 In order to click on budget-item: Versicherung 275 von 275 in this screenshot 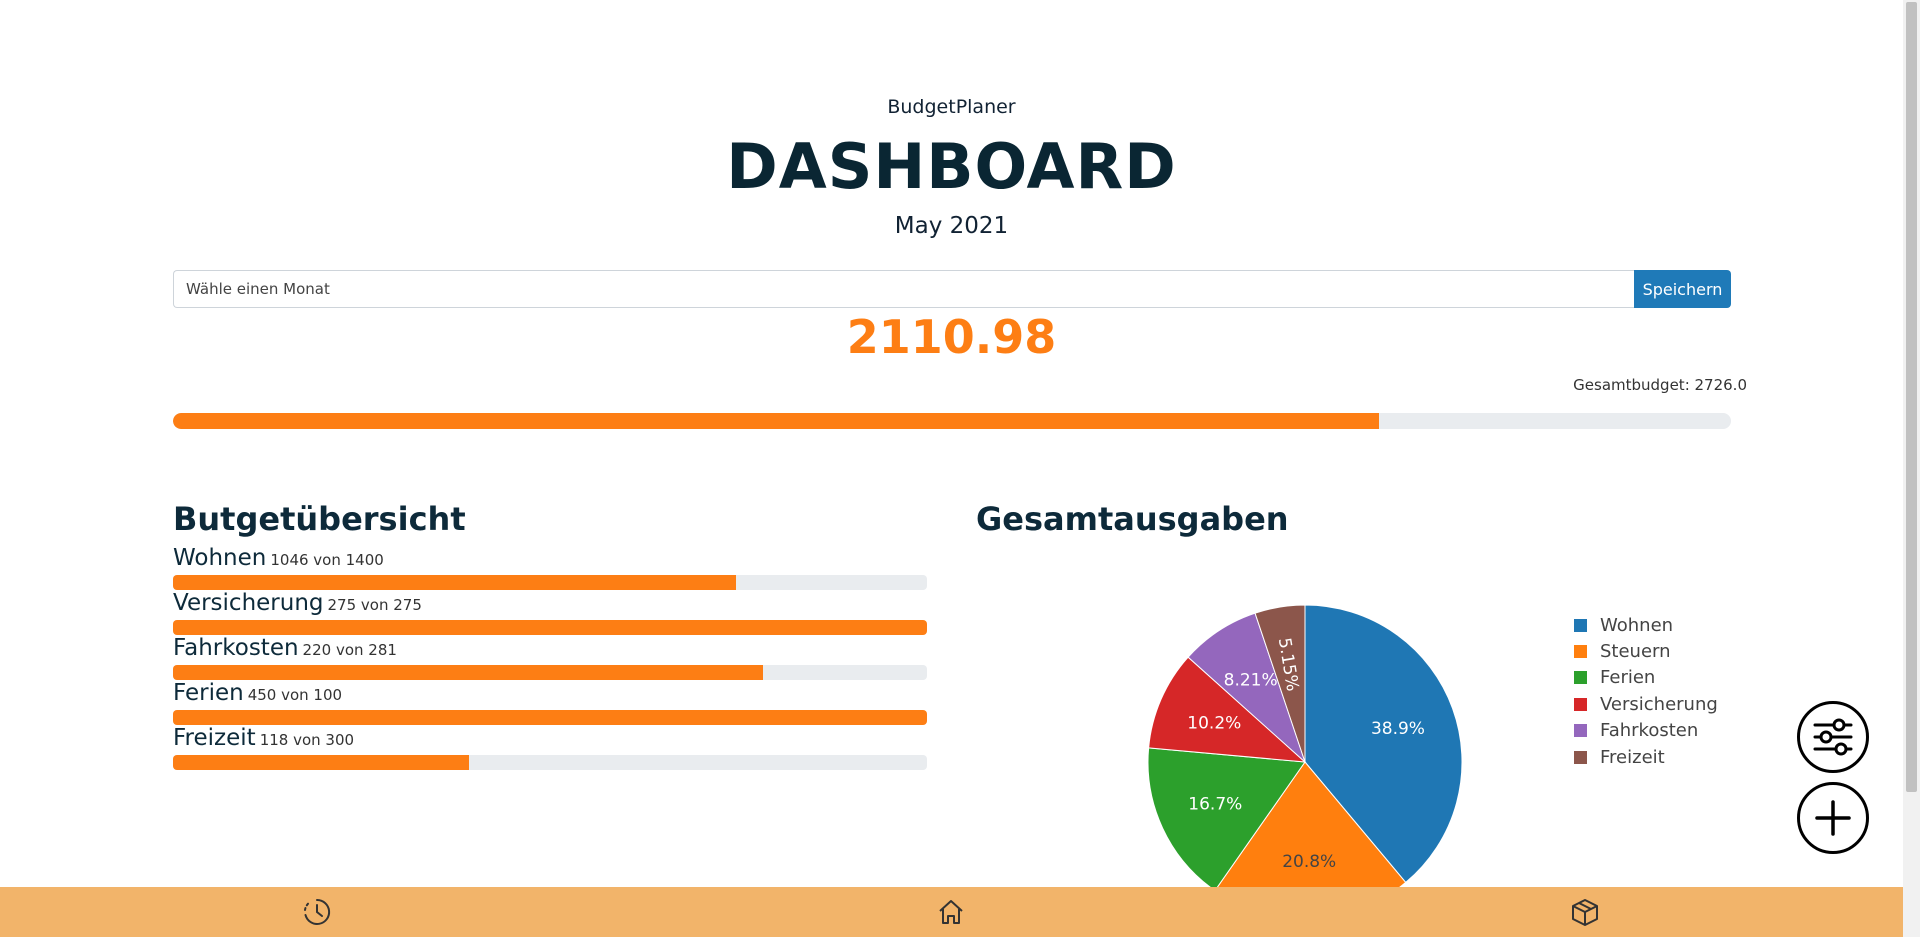, I will do `click(550, 612)`.